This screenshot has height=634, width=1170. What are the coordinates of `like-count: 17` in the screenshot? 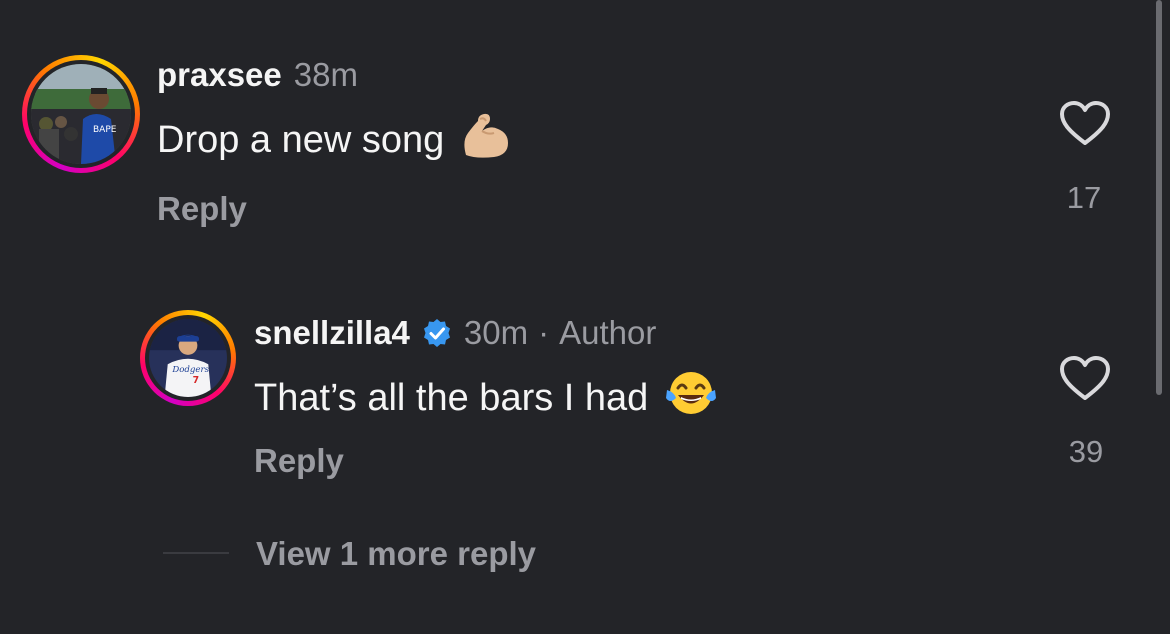 It's located at (1084, 197).